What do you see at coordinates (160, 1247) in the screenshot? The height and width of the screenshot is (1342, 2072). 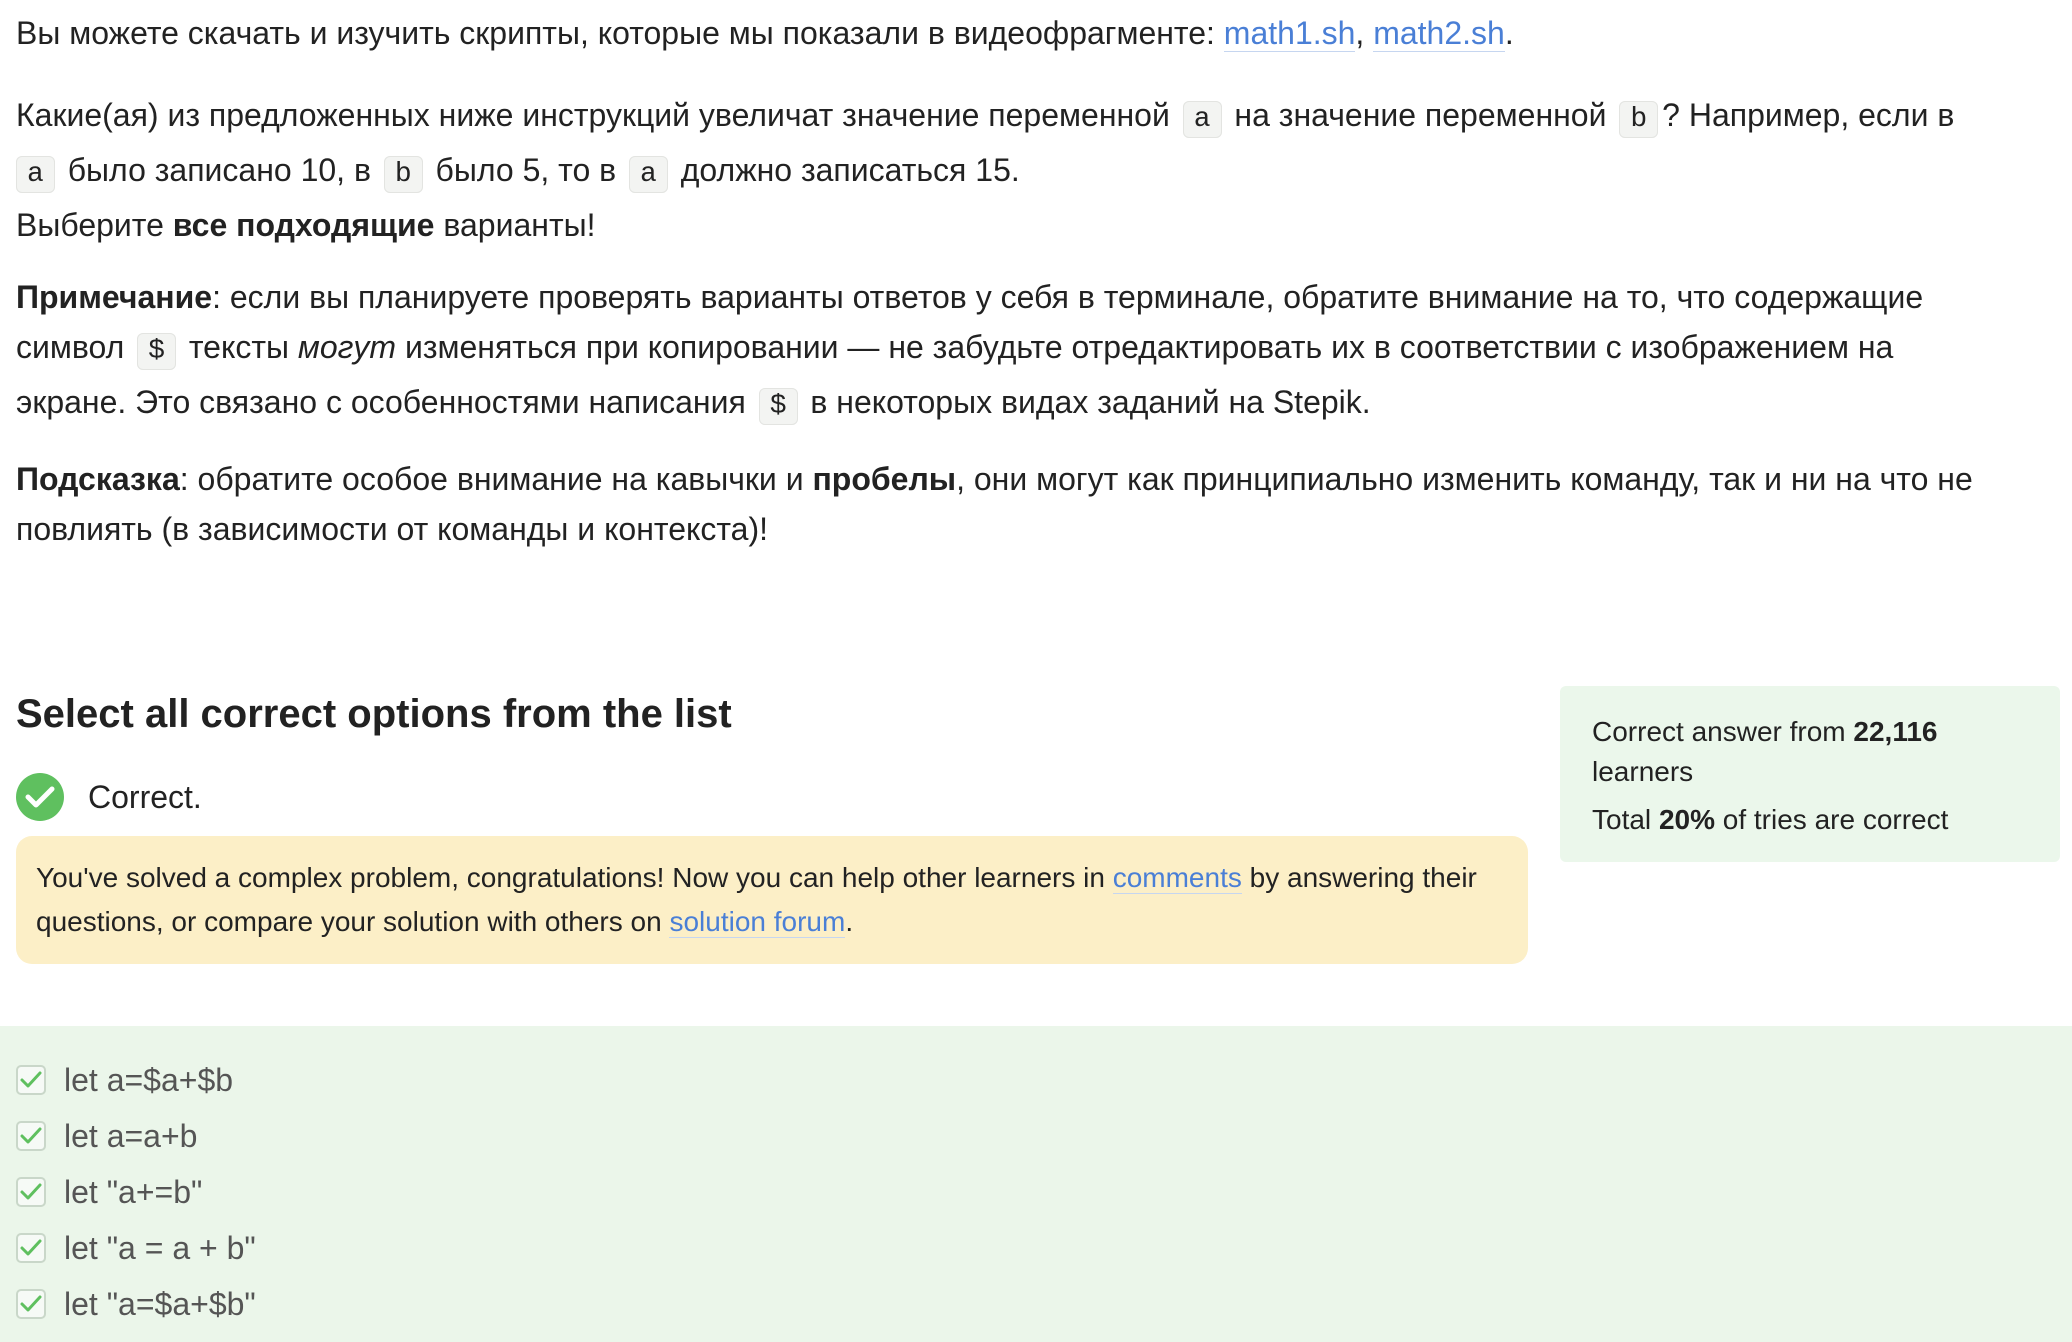 I see `option-label: let "a = a + b"` at bounding box center [160, 1247].